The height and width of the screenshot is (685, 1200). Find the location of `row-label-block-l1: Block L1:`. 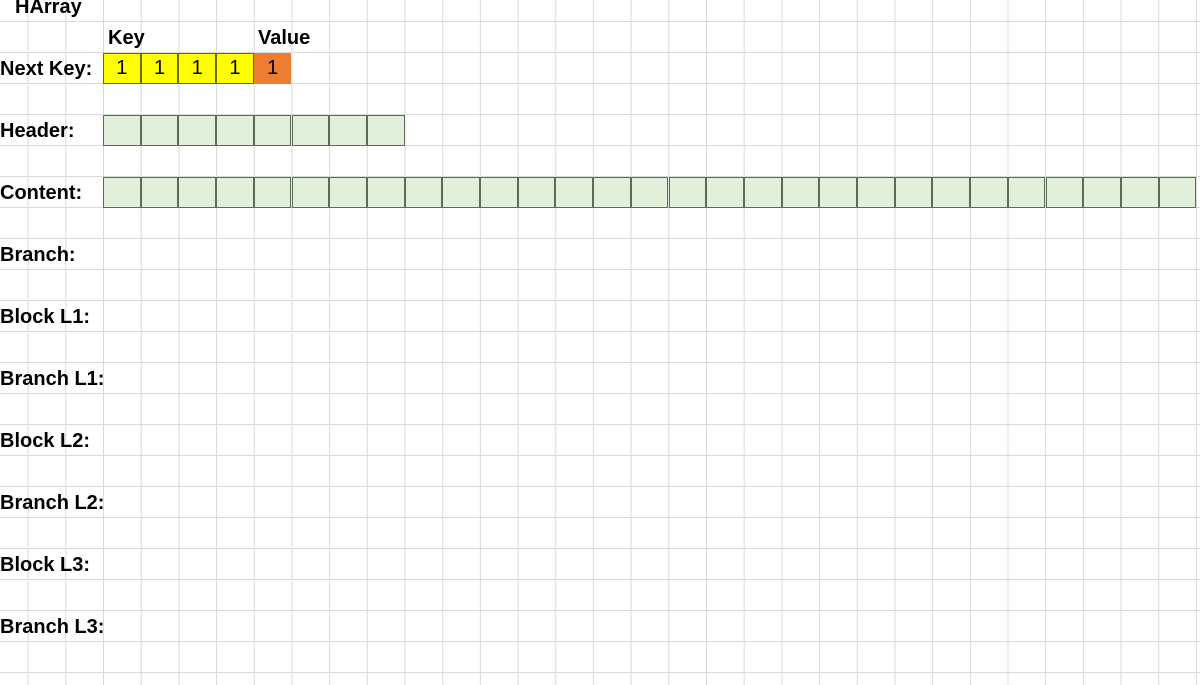

row-label-block-l1: Block L1: is located at coordinates (45, 317).